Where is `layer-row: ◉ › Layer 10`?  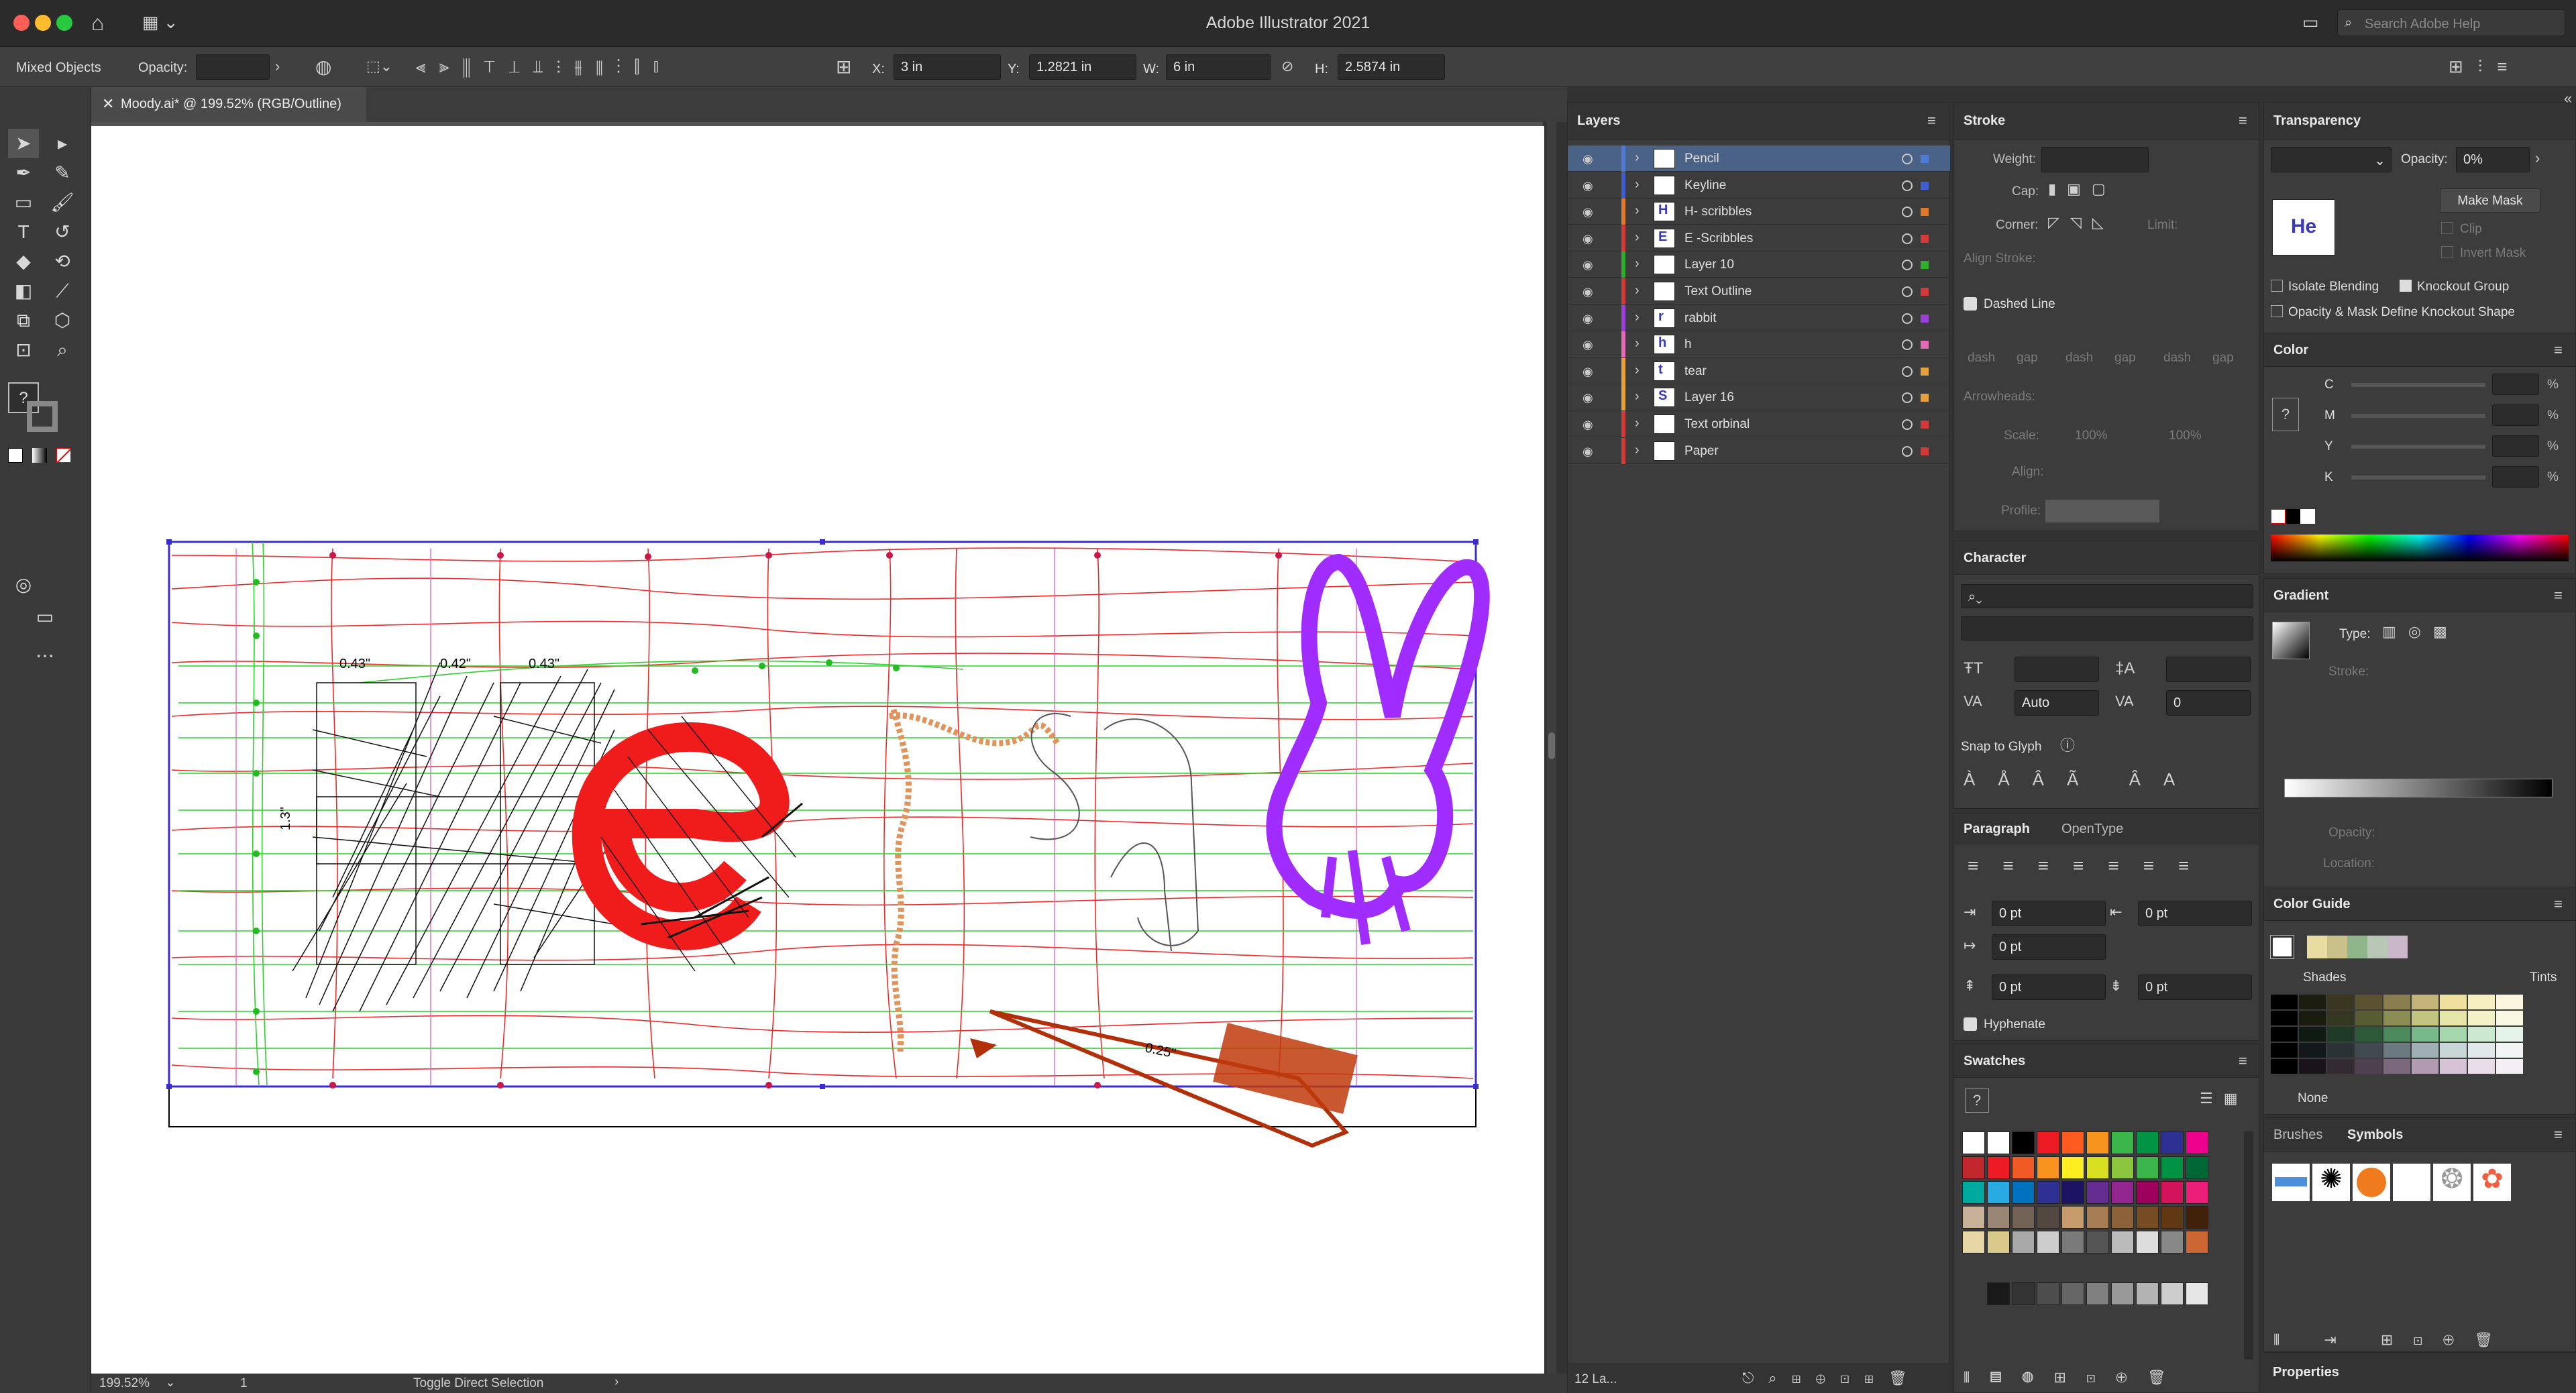 layer-row: ◉ › Layer 10 is located at coordinates (1759, 265).